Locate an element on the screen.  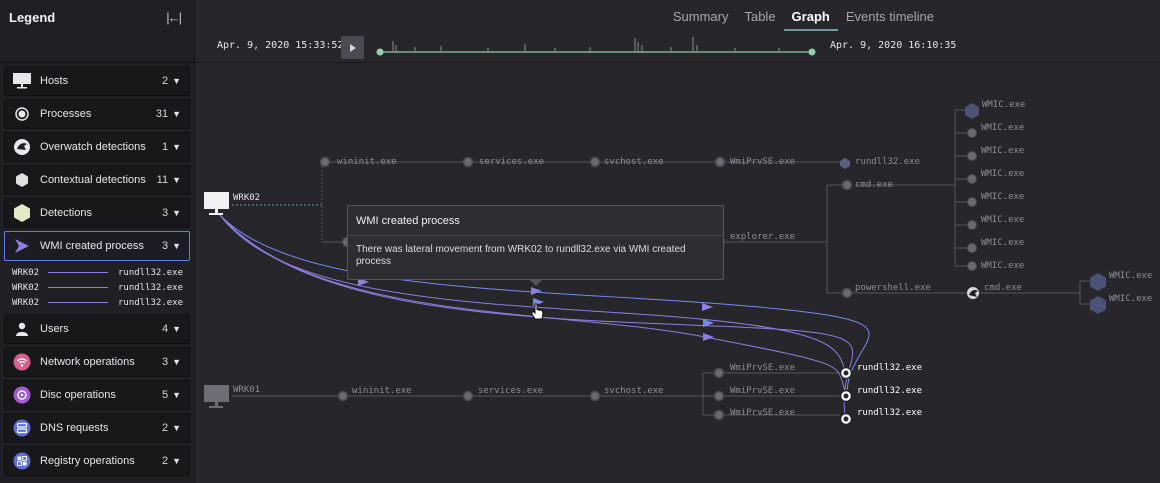
legend-header: Legend |←| is located at coordinates (97, 31).